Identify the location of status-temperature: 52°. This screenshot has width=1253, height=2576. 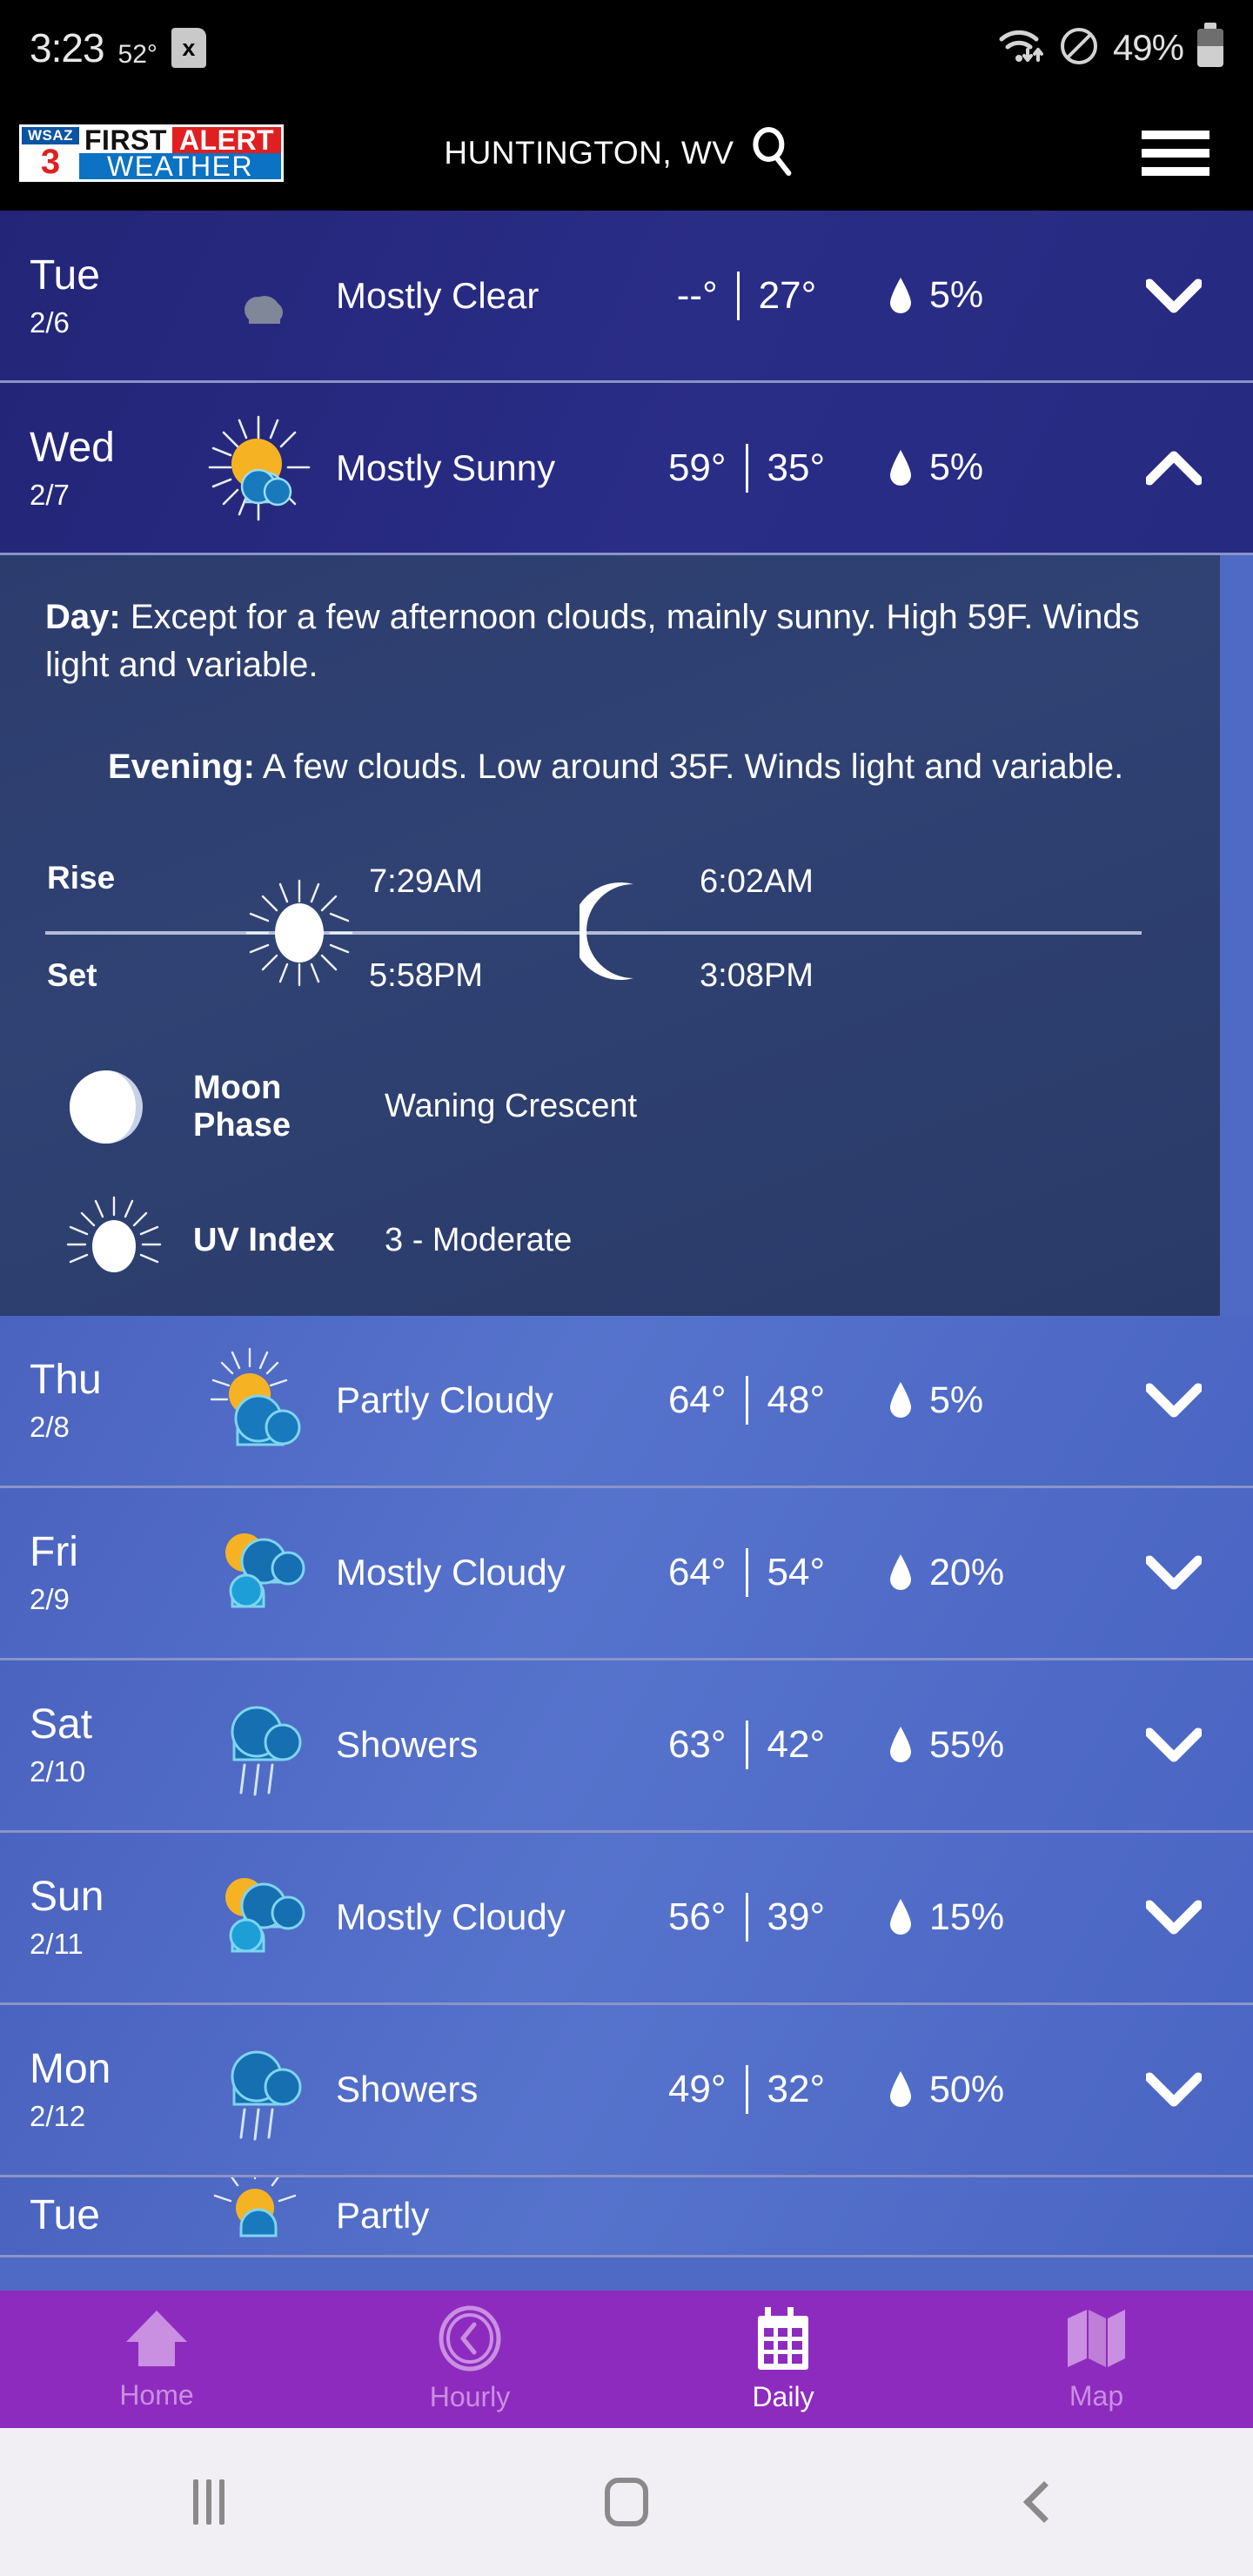
(137, 55).